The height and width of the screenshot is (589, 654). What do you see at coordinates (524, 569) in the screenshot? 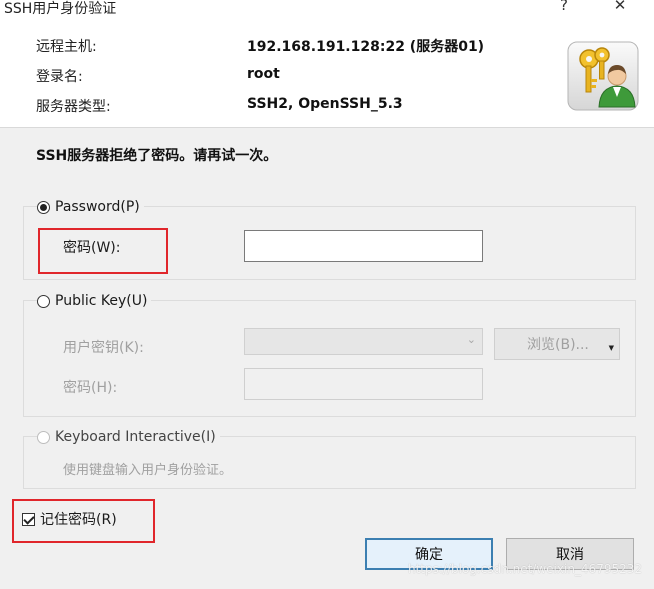
I see `watermark-text: https://blog.csdn.net/weixin_46795232` at bounding box center [524, 569].